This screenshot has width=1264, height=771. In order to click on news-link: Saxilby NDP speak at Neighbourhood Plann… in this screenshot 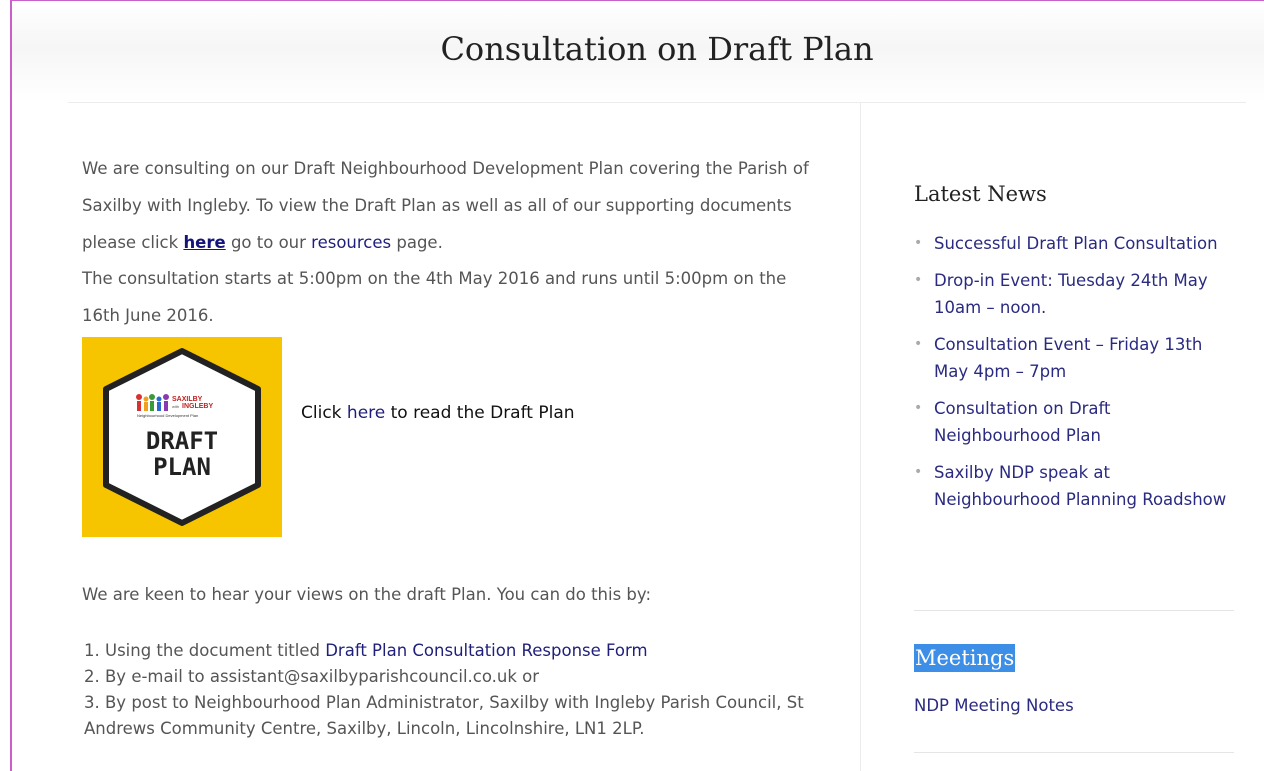, I will do `click(1080, 486)`.